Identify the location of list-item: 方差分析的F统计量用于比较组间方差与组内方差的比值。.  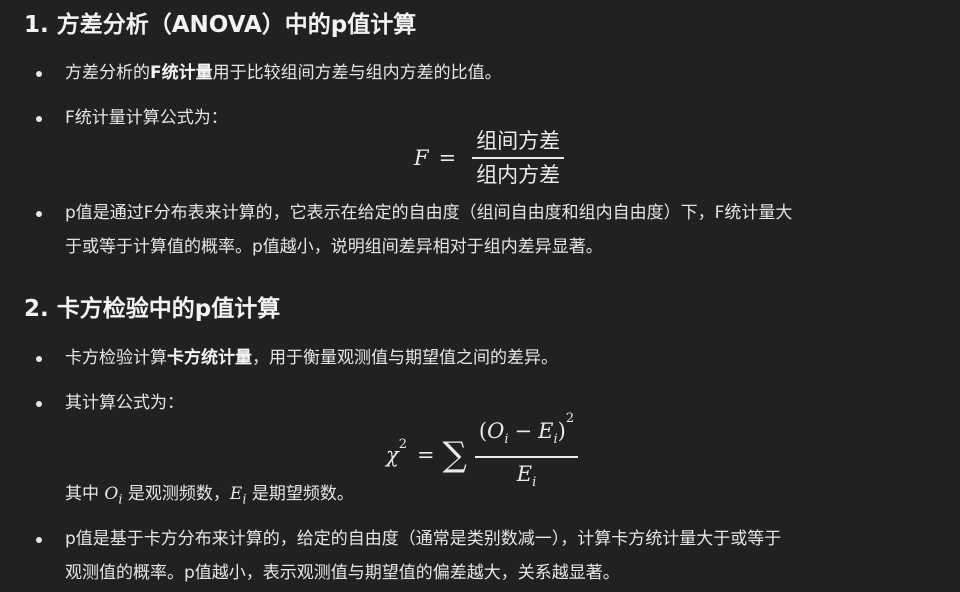
(474, 73).